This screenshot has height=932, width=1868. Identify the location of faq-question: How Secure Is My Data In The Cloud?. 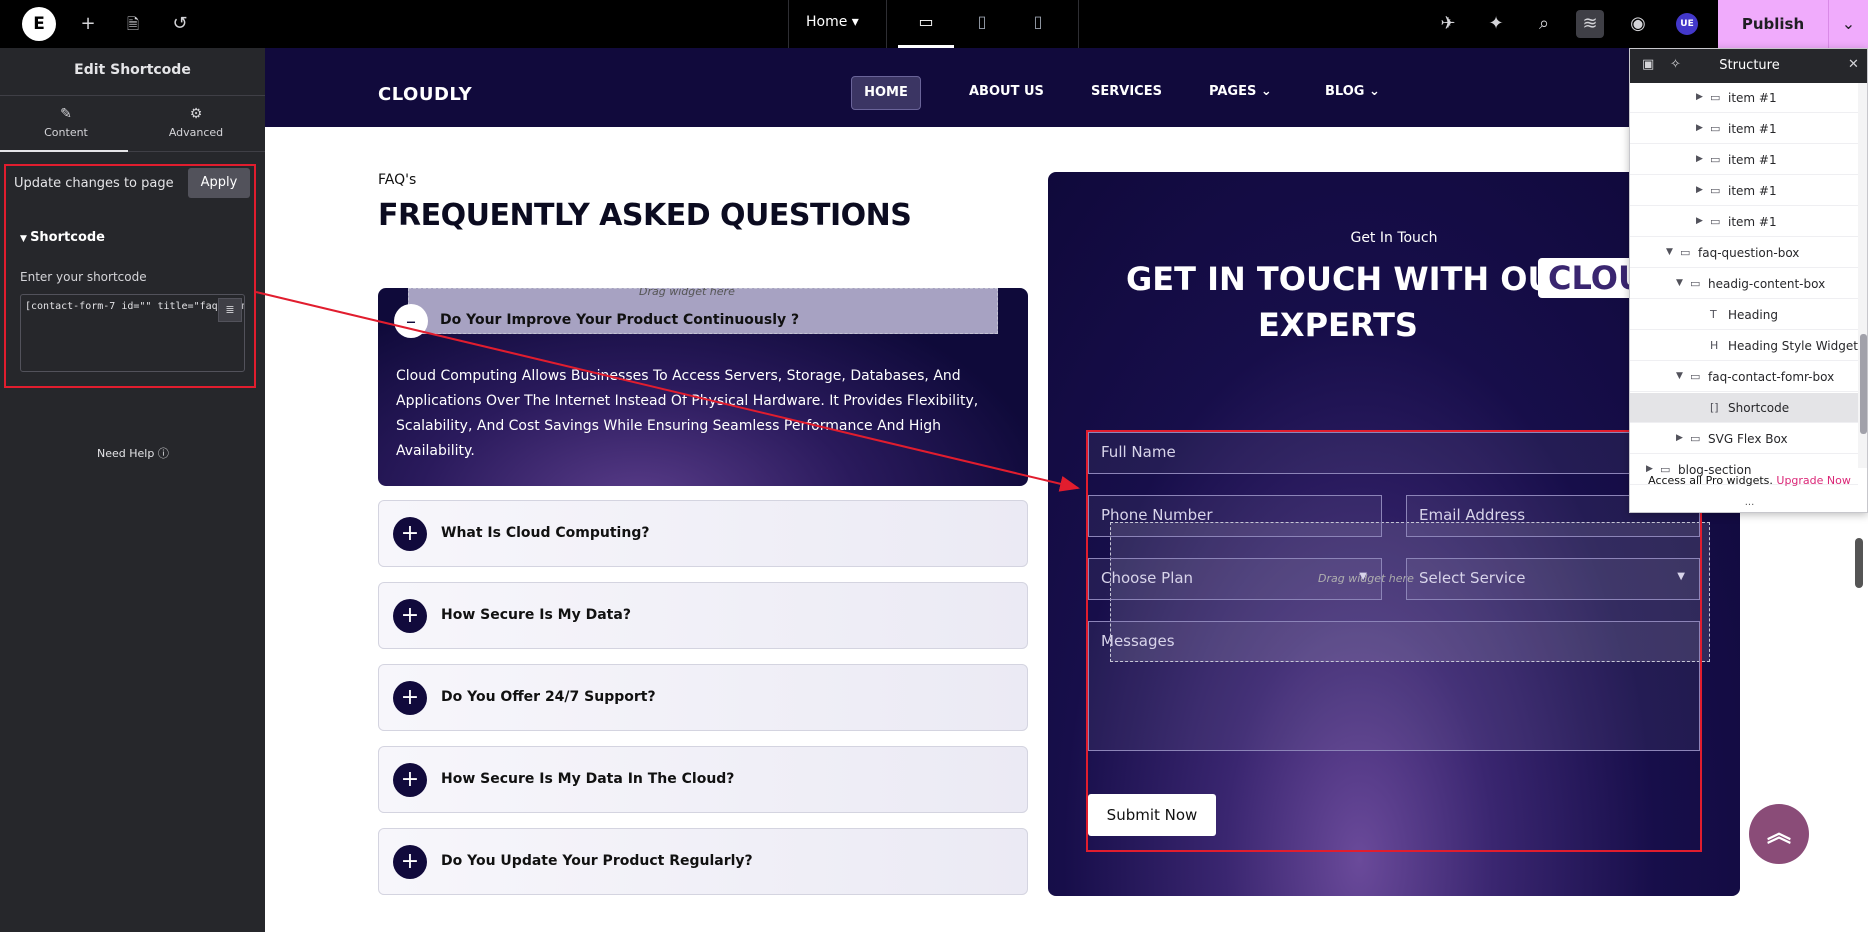
(588, 779).